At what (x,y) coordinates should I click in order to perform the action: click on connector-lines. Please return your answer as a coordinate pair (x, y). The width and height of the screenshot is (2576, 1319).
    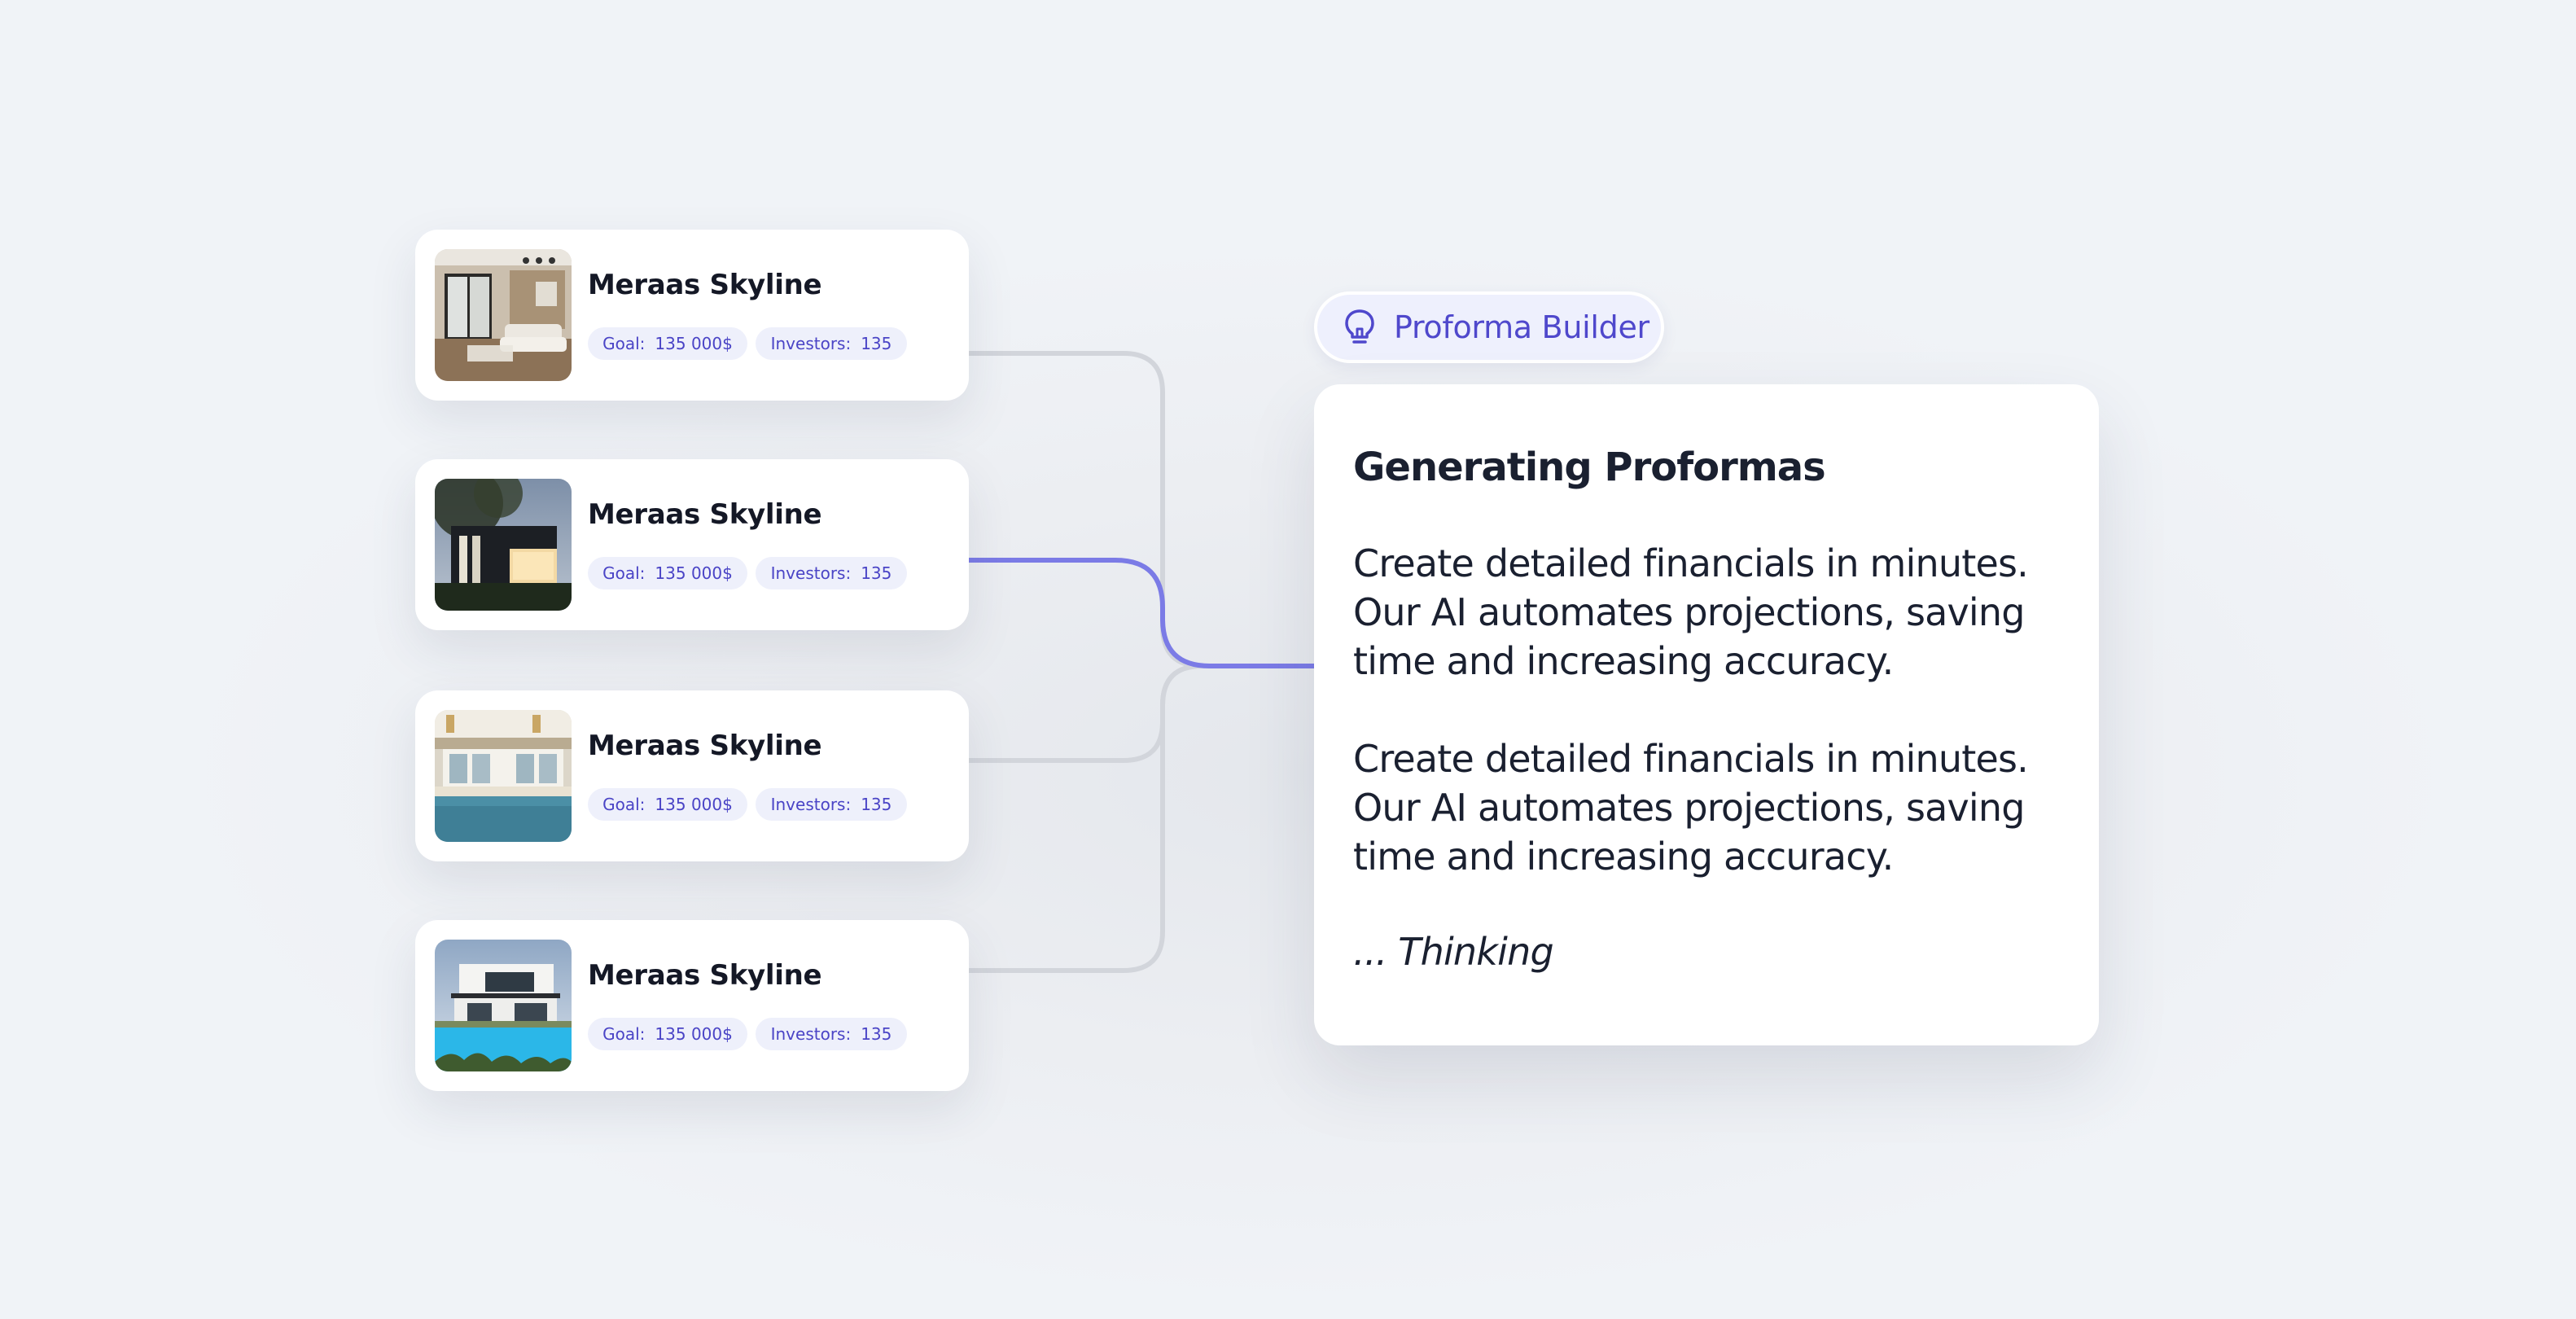
    Looking at the image, I should click on (1140, 662).